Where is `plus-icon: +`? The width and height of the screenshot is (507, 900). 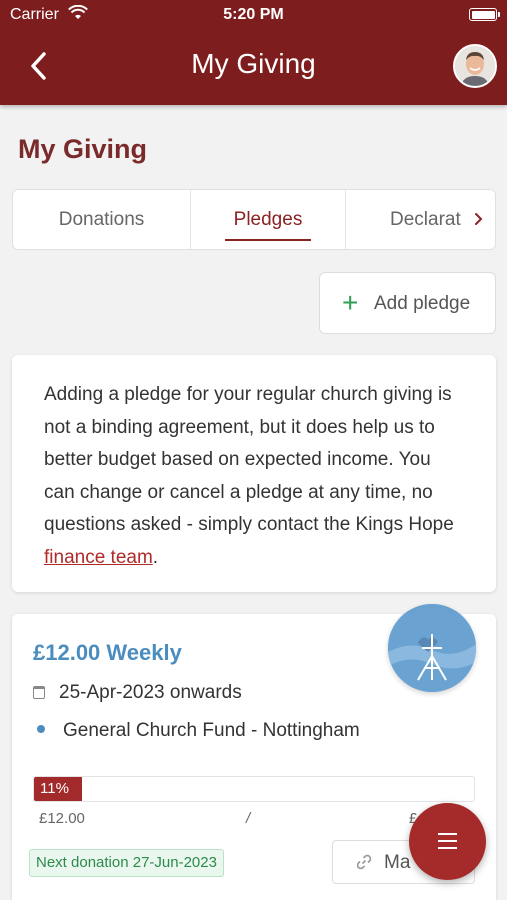 plus-icon: + is located at coordinates (350, 302).